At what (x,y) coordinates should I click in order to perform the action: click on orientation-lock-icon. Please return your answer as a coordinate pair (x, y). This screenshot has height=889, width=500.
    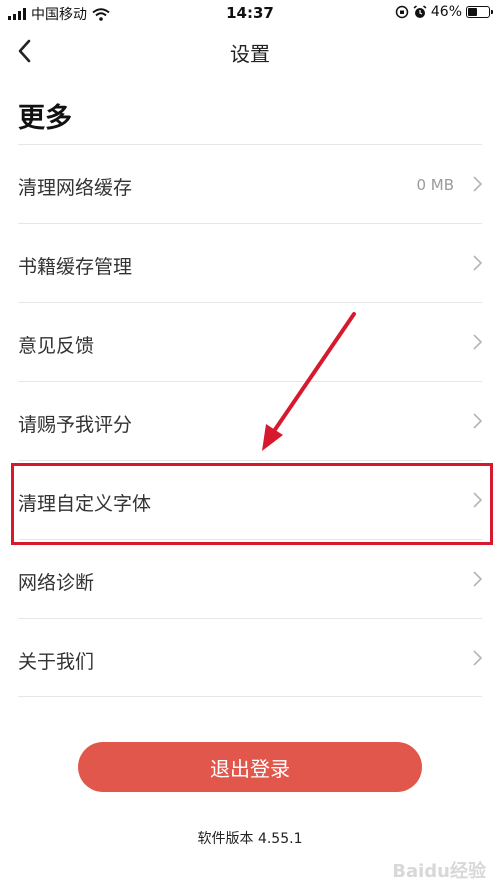
    Looking at the image, I should click on (402, 12).